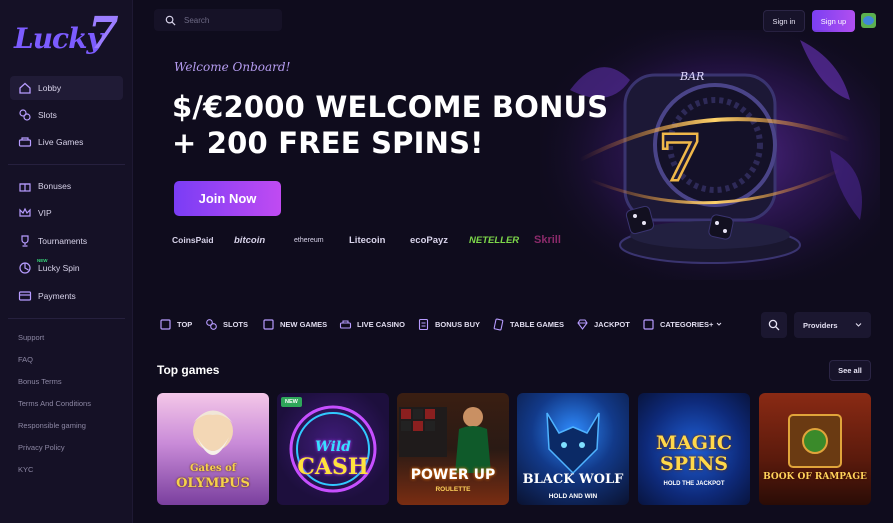 Image resolution: width=893 pixels, height=523 pixels. I want to click on sidebar-item-bonuses: Bonuses, so click(66, 186).